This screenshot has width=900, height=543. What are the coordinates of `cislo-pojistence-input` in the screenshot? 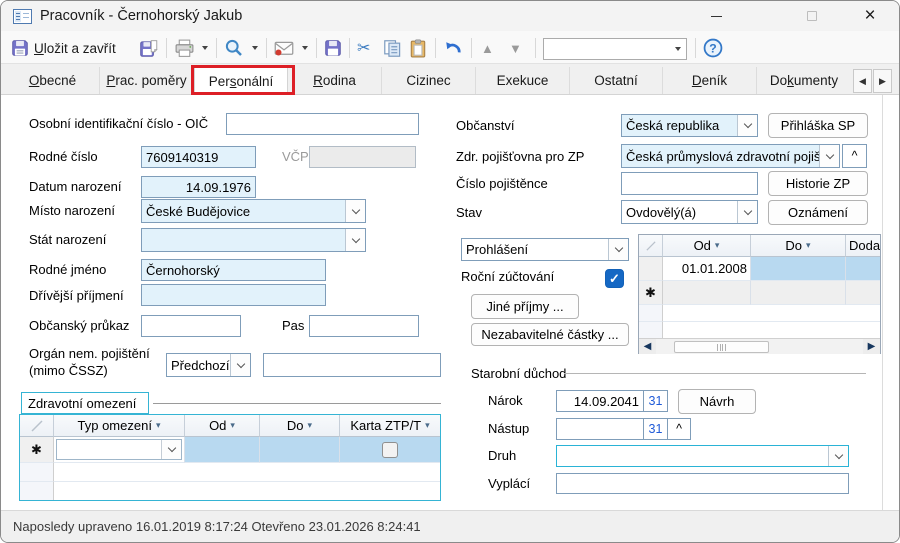 It's located at (689, 183).